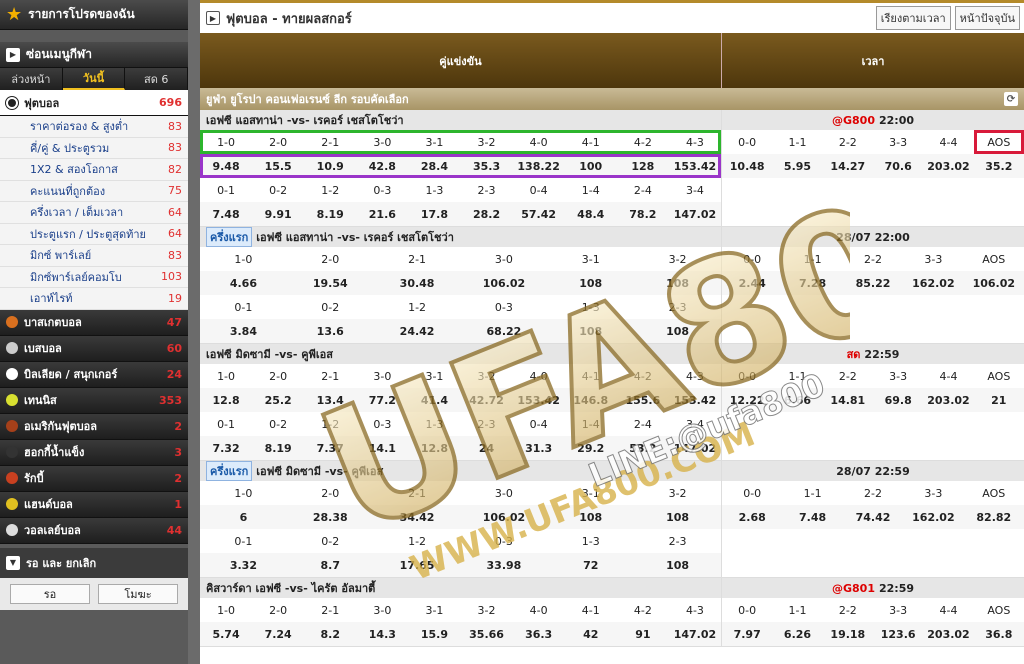  I want to click on odds-value: 70.6, so click(898, 166).